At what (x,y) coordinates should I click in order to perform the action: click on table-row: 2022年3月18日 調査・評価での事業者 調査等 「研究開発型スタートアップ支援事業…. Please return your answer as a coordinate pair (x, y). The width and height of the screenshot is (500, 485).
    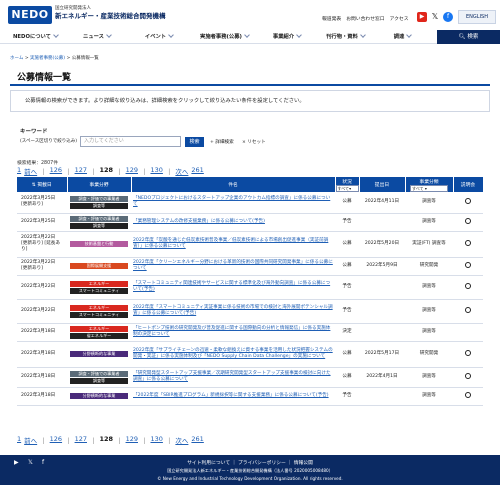
    Looking at the image, I should click on (250, 377).